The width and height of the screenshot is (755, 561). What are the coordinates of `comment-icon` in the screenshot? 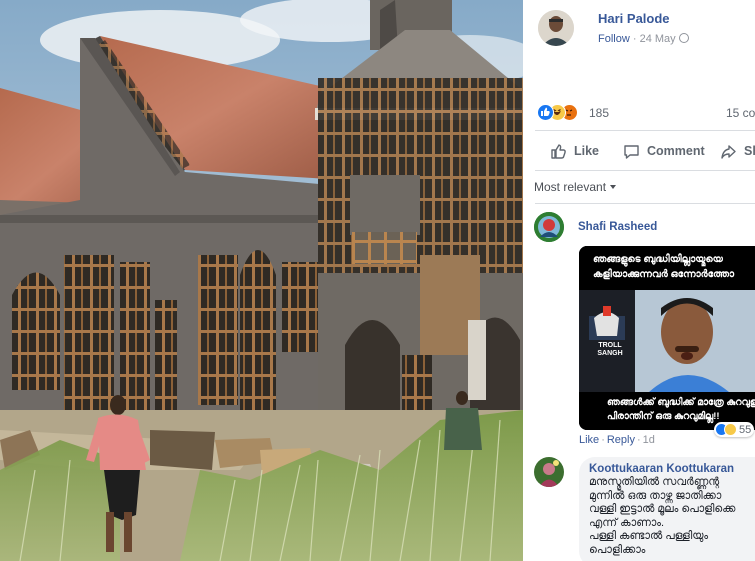 It's located at (631, 151).